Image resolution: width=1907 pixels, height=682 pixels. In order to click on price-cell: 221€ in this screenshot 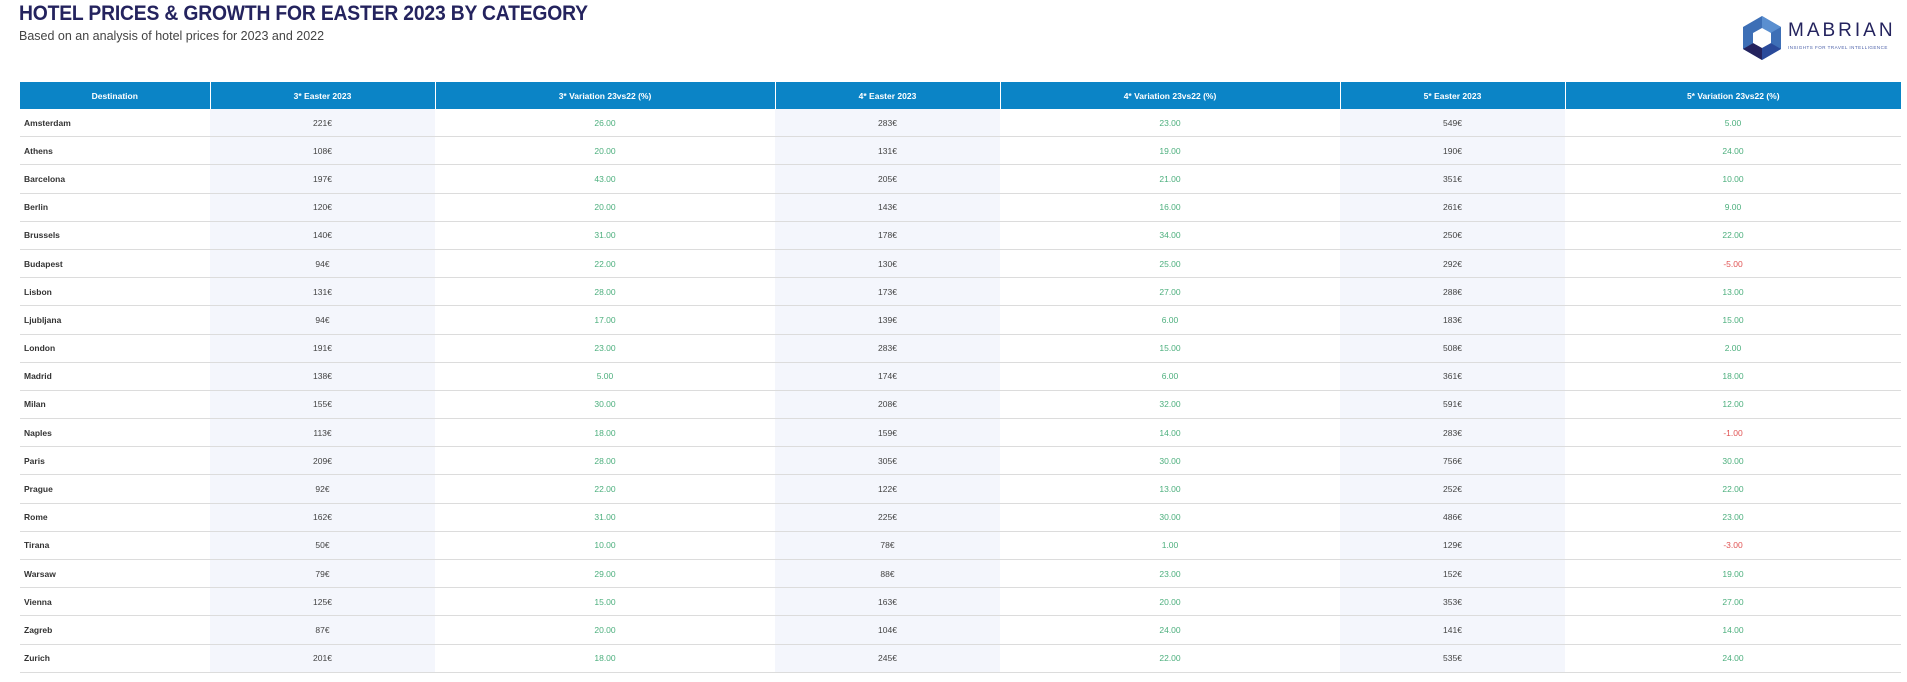, I will do `click(322, 123)`.